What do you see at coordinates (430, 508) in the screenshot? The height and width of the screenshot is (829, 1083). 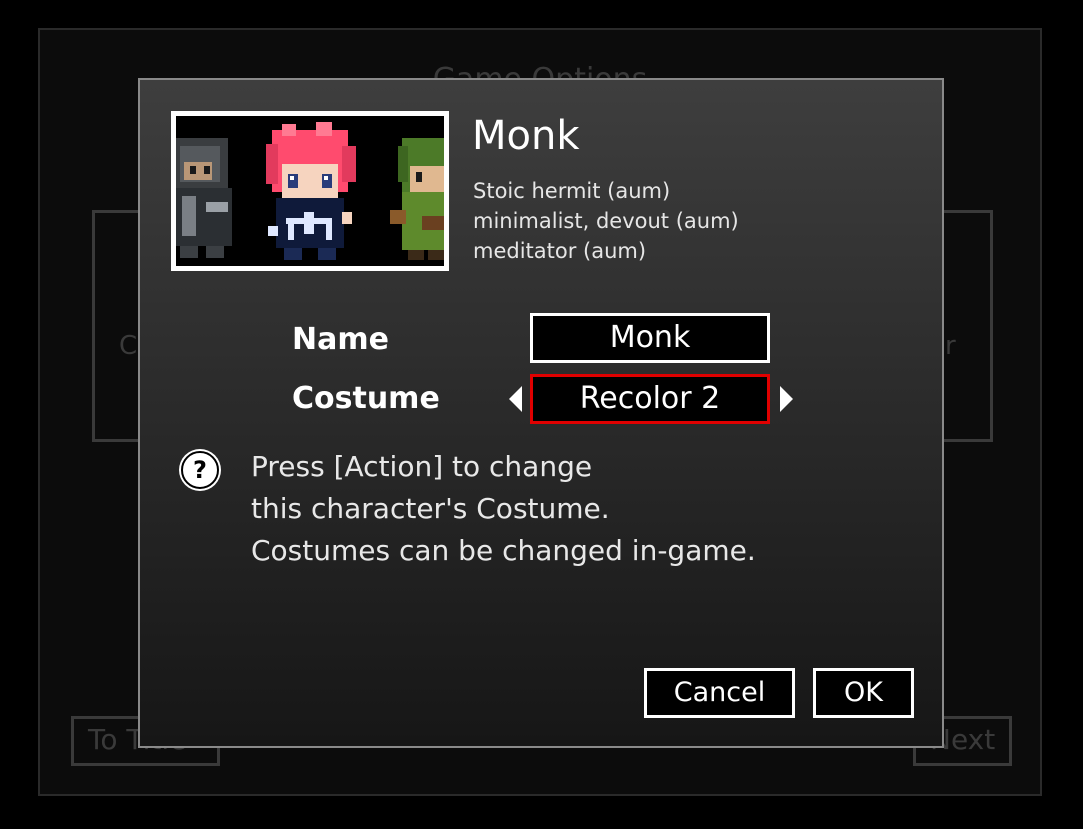 I see `help-line: this character's Costume.` at bounding box center [430, 508].